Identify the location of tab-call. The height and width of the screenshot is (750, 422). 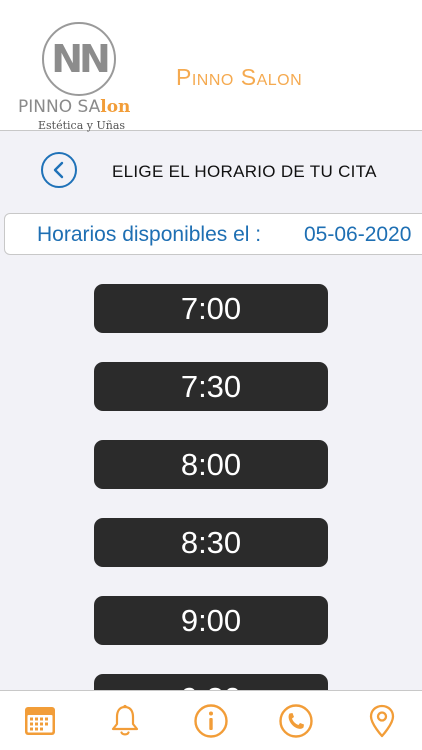
(296, 721).